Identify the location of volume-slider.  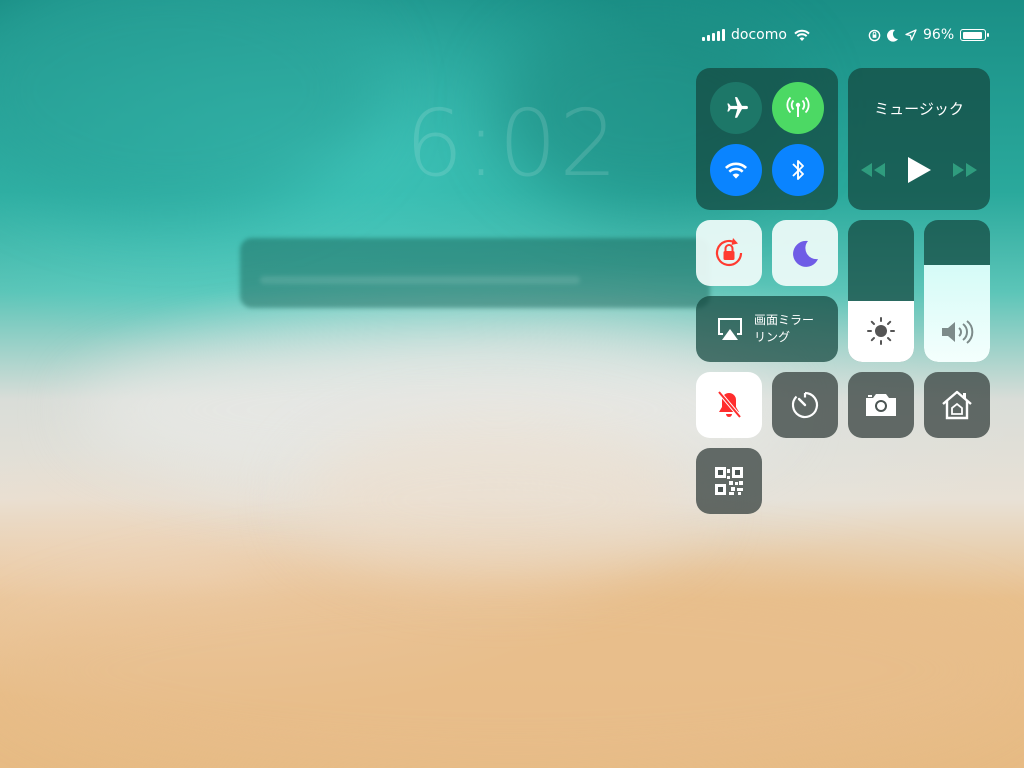
(957, 291).